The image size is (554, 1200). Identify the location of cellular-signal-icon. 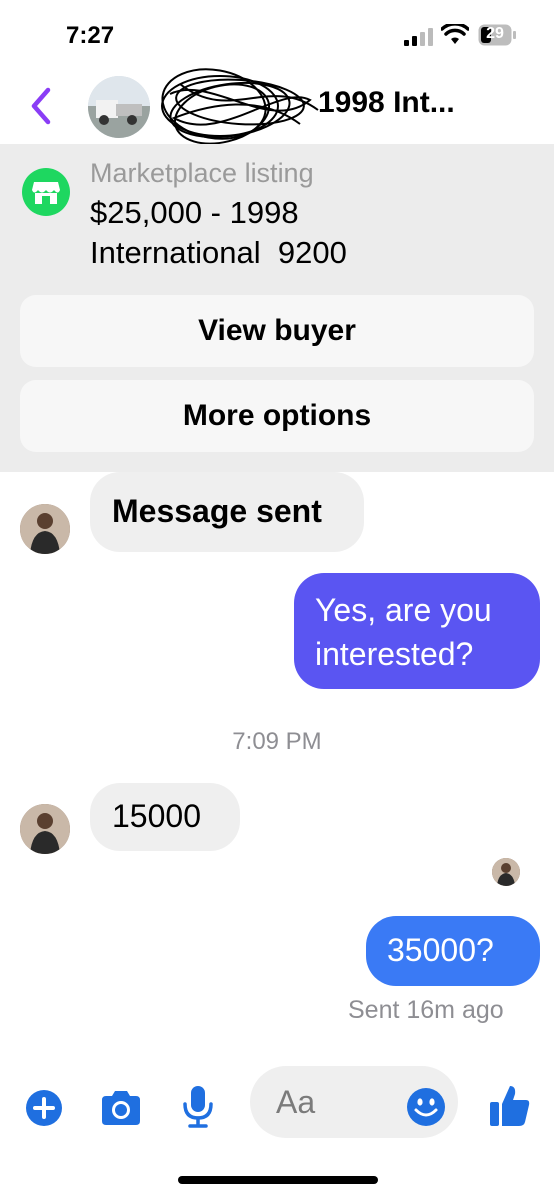
(418, 37).